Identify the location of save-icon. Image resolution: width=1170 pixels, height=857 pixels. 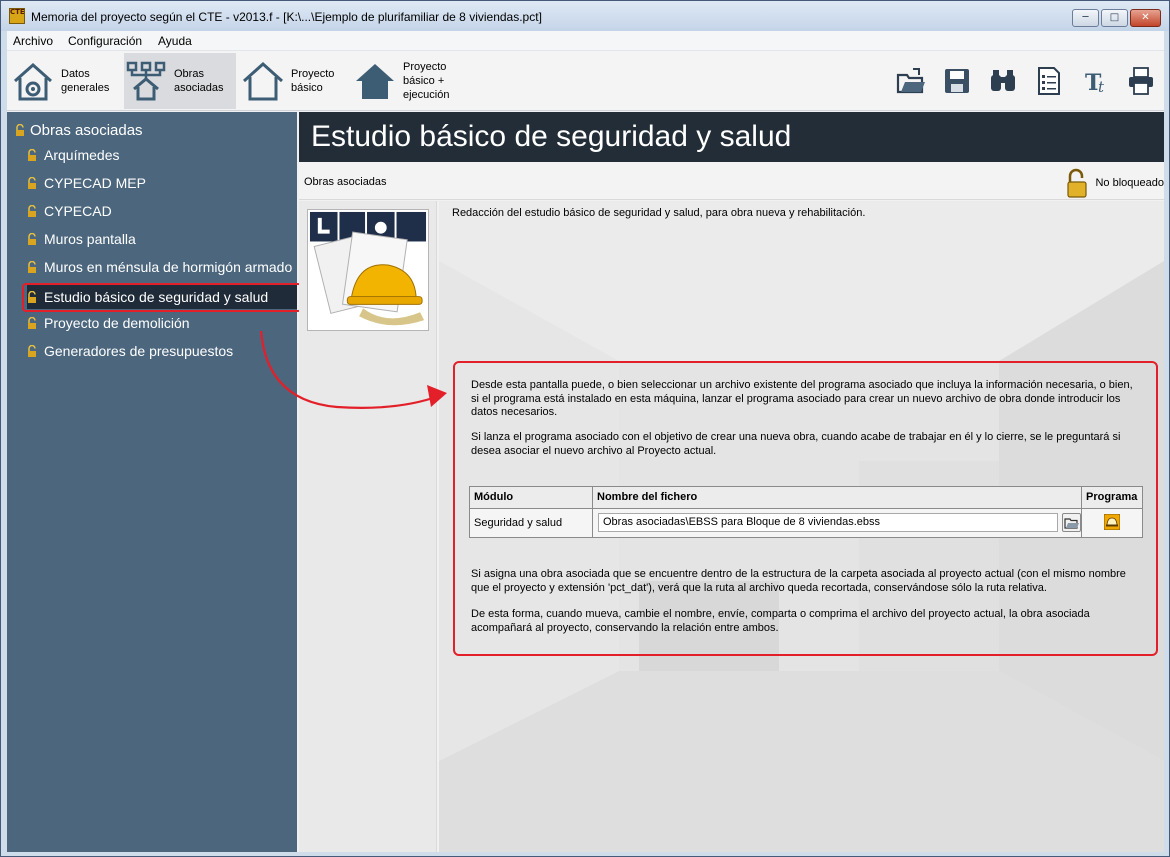
(957, 81).